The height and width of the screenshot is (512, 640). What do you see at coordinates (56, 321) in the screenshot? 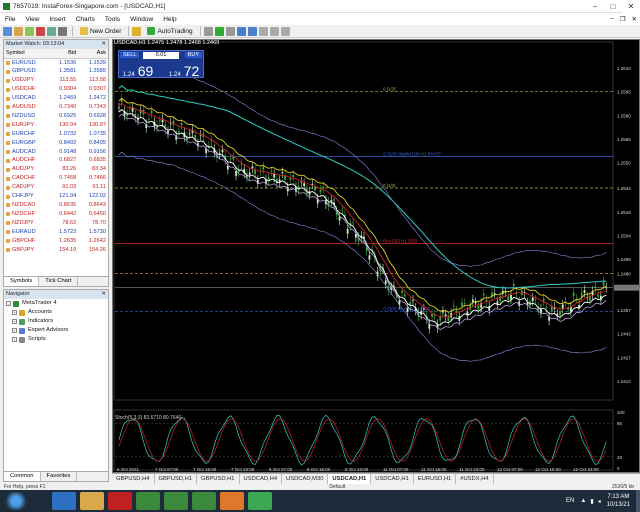
I see `nav-item-indicators: + Indicators` at bounding box center [56, 321].